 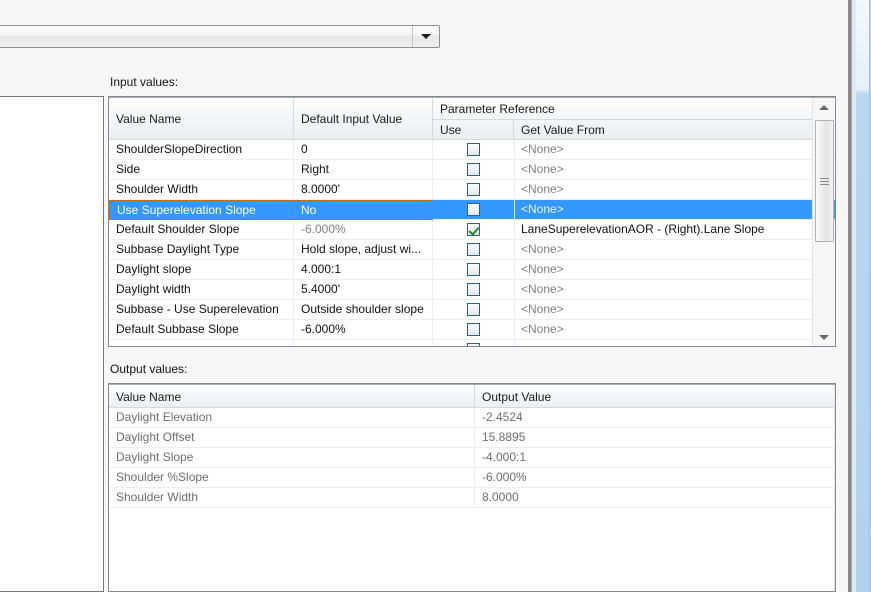 I want to click on input-cell-get-value-from, so click(x=663, y=343).